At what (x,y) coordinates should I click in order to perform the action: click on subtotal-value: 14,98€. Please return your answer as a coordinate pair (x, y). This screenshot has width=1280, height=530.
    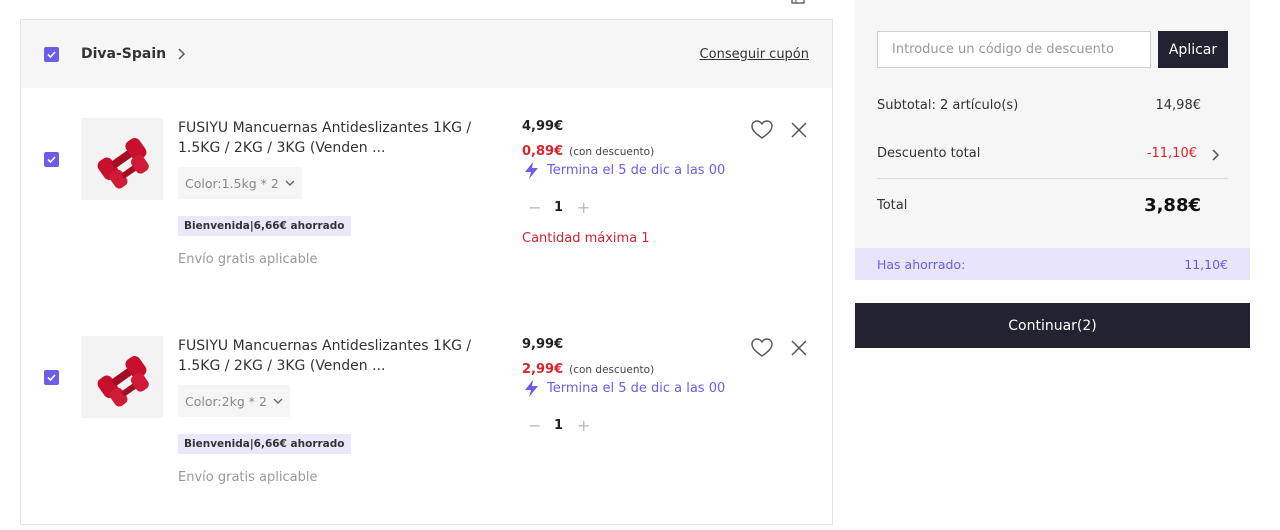
    Looking at the image, I should click on (1178, 105).